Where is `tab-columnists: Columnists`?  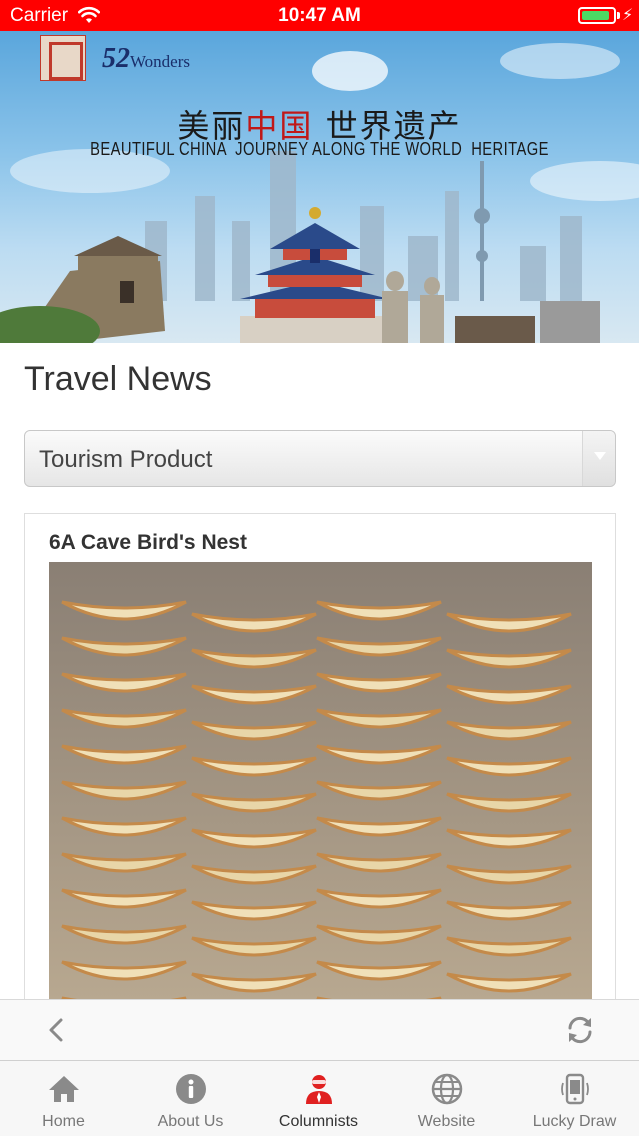
tab-columnists: Columnists is located at coordinates (318, 1098).